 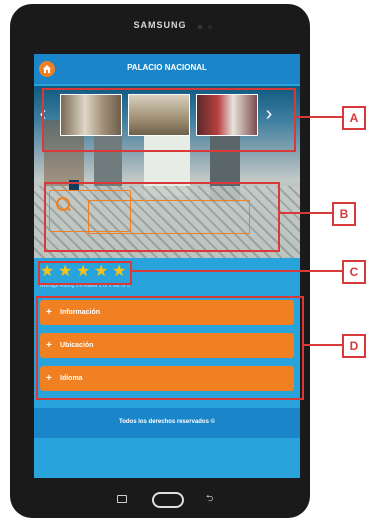 What do you see at coordinates (160, 25) in the screenshot?
I see `device-brand: SAMSUNG` at bounding box center [160, 25].